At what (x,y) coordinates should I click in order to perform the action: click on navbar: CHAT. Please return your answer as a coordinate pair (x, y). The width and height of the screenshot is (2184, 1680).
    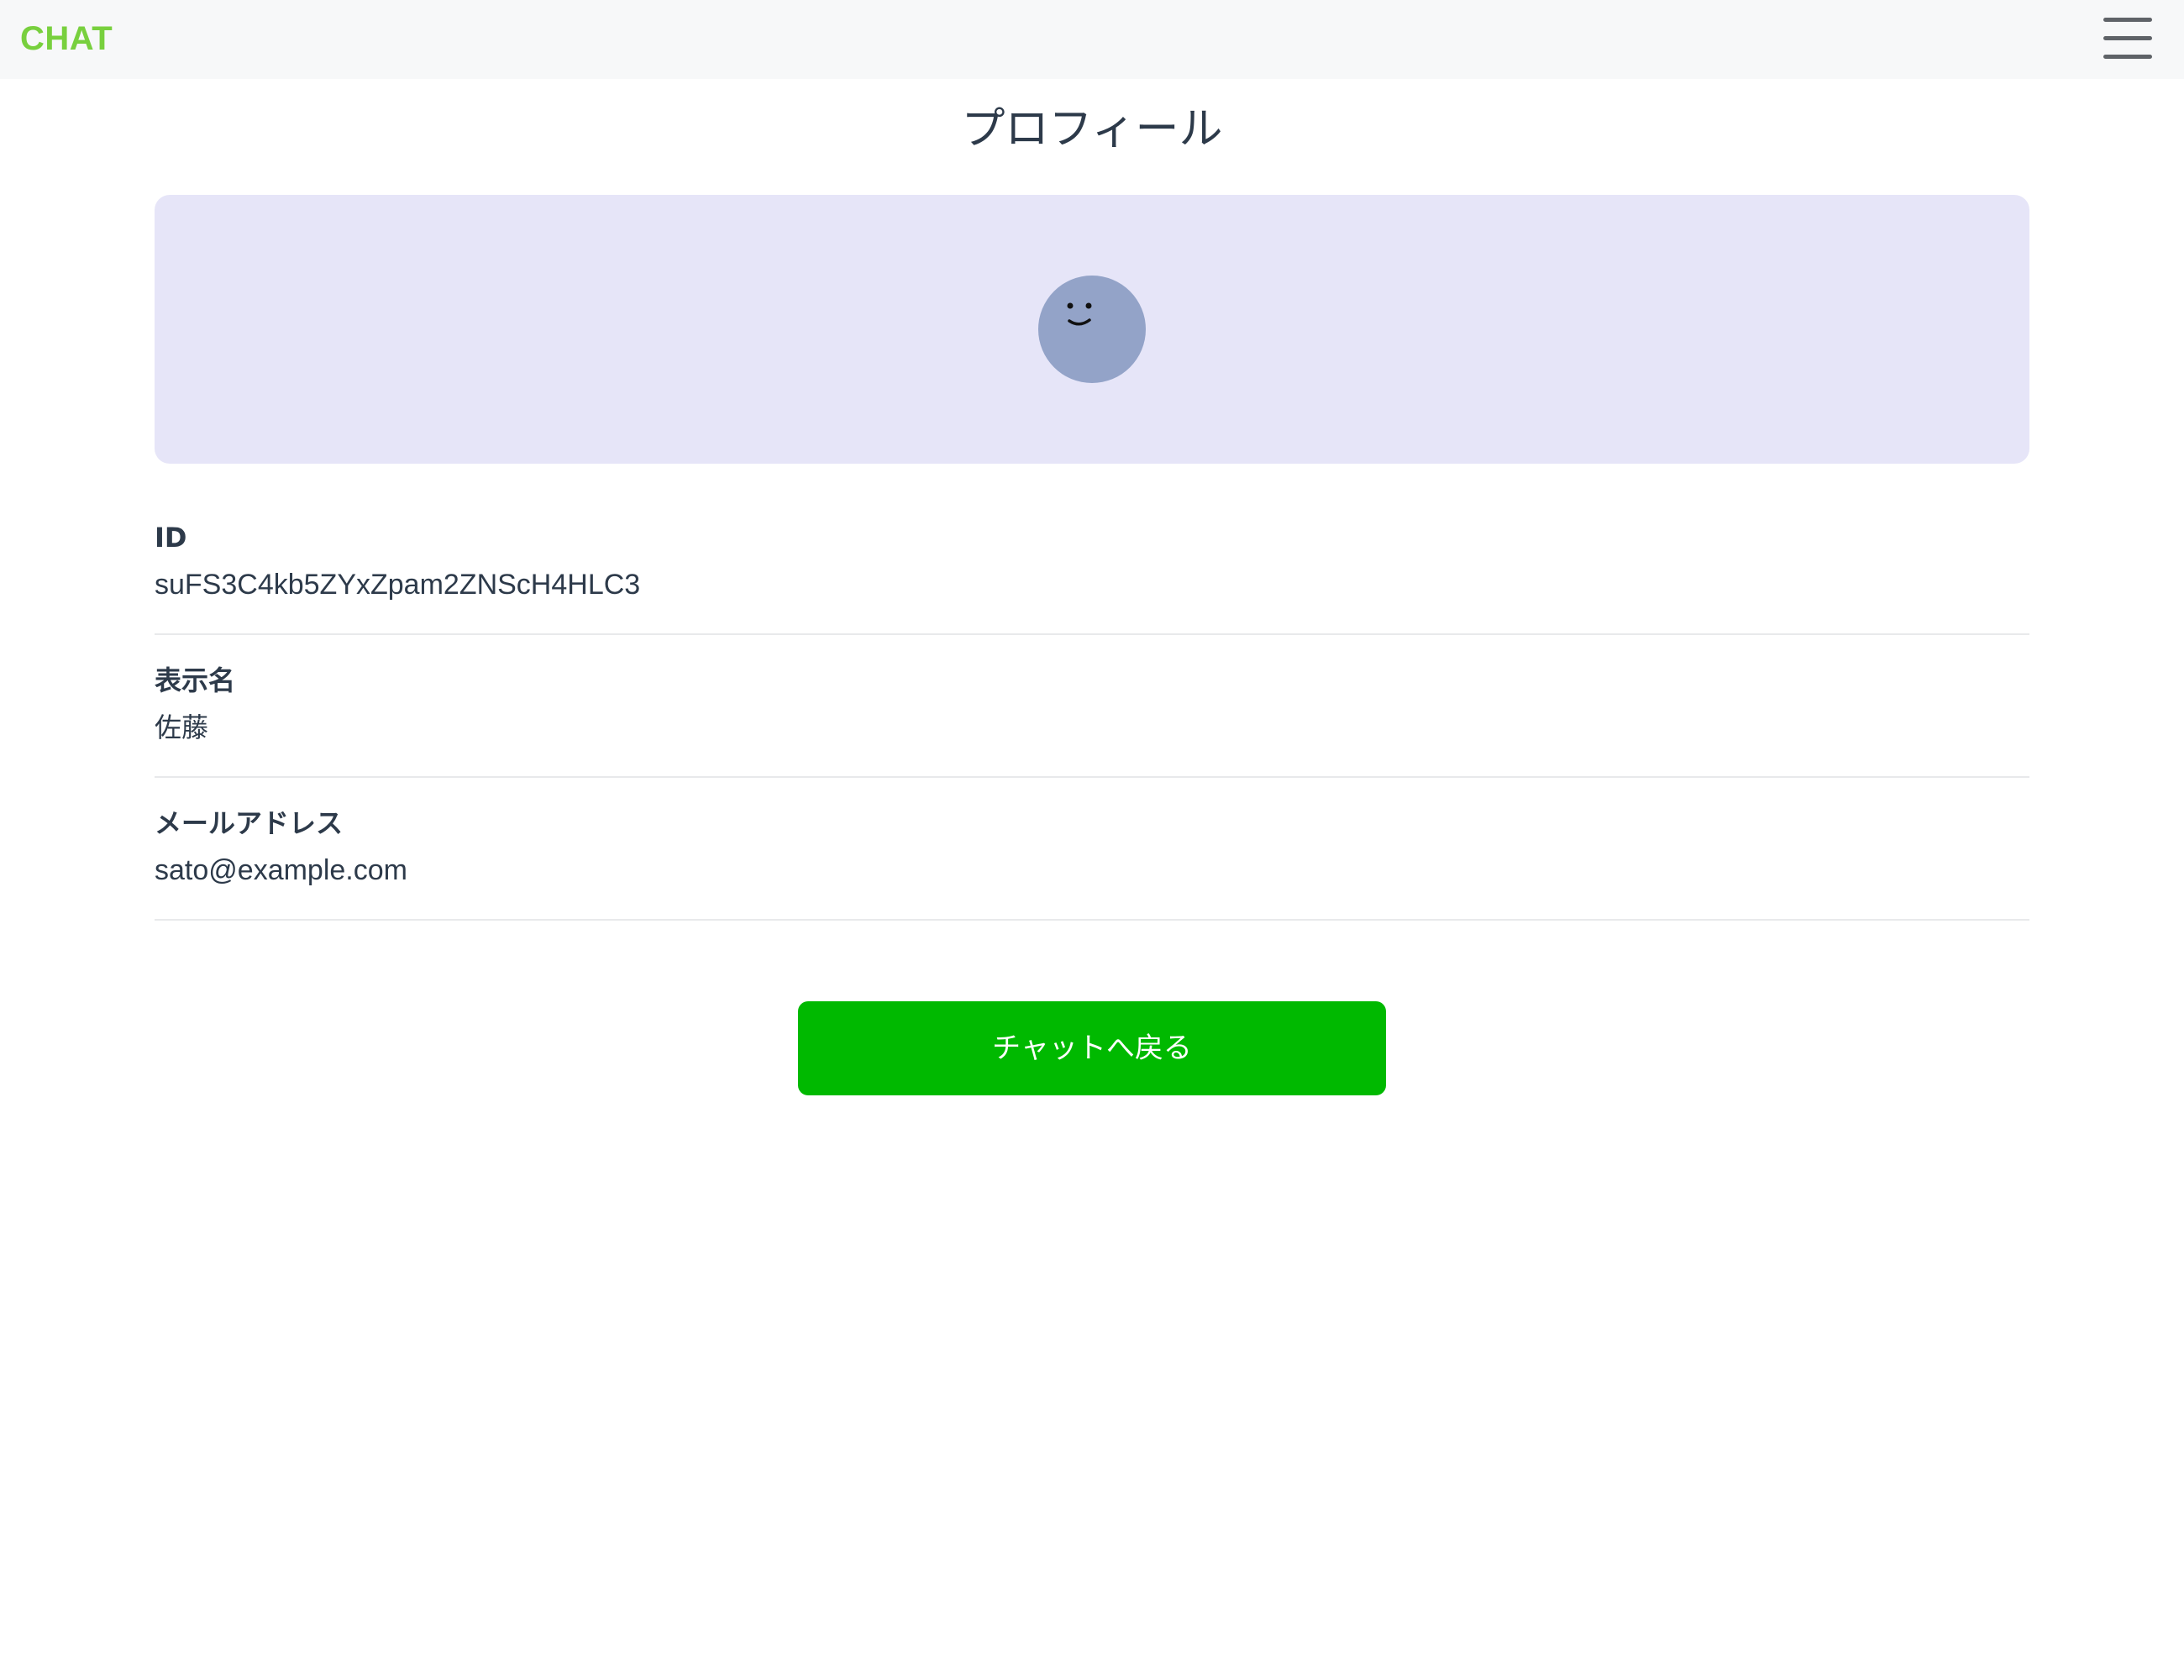
    Looking at the image, I should click on (1092, 39).